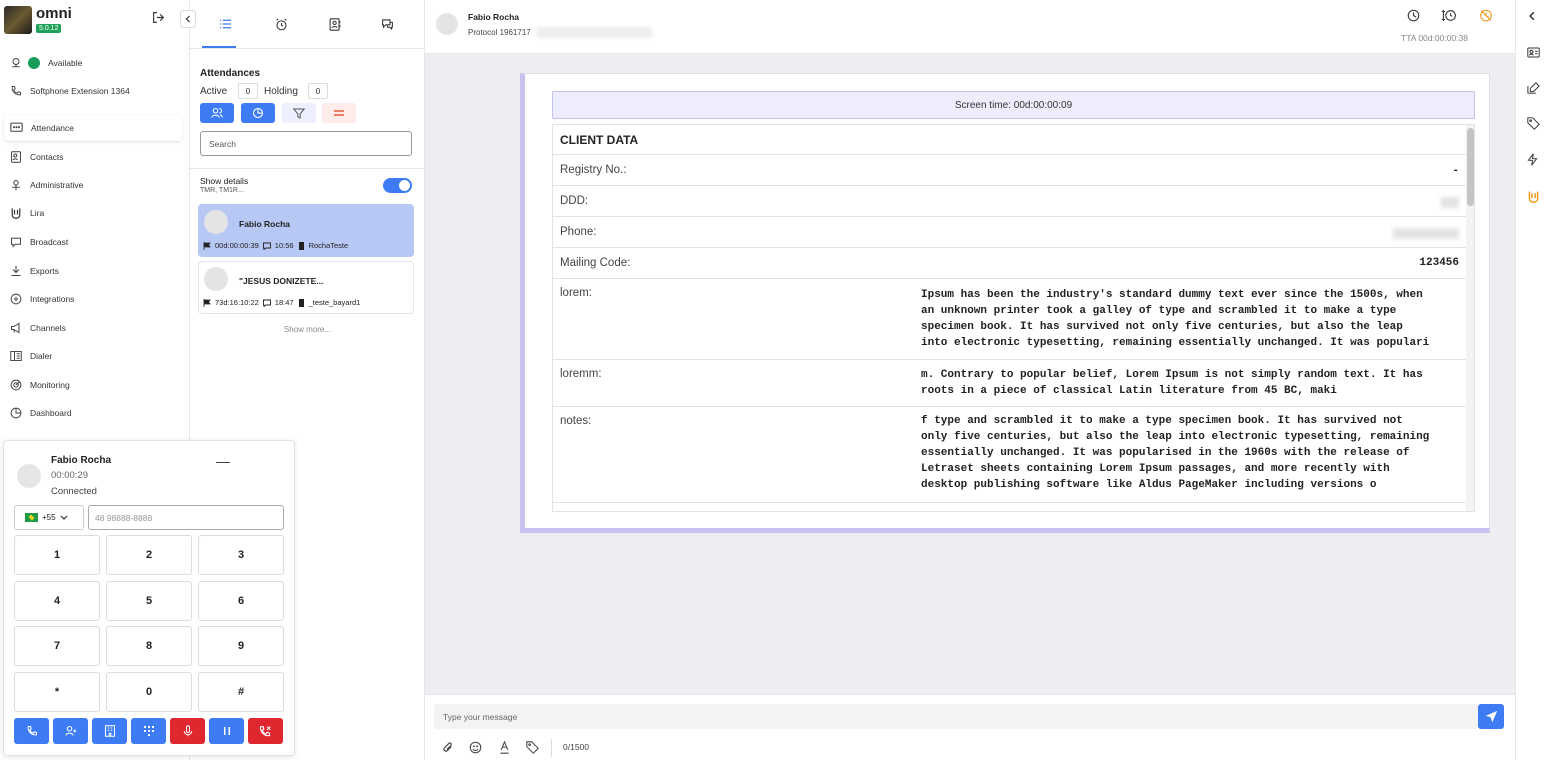 The image size is (1550, 760). Describe the element at coordinates (149, 601) in the screenshot. I see `dial-key-5: 5` at that location.